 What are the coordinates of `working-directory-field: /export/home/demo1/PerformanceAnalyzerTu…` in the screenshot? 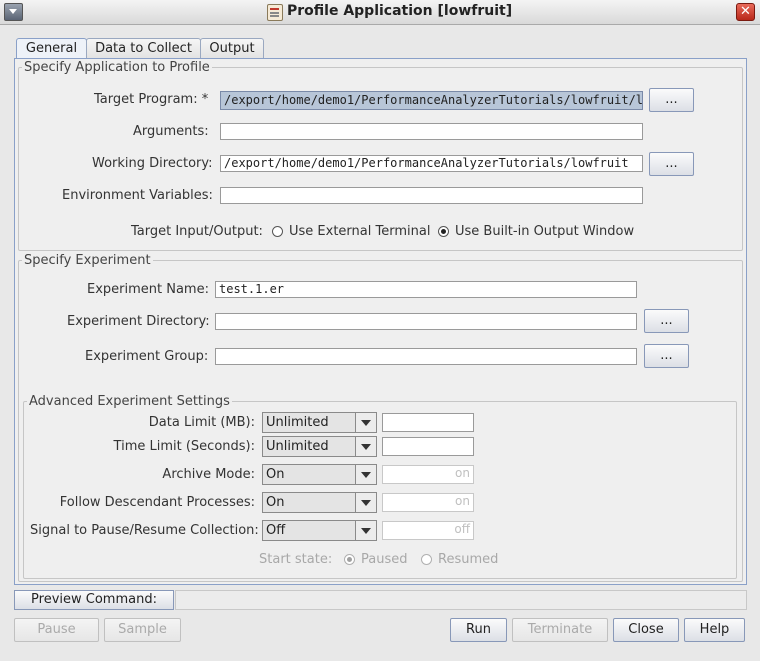 It's located at (431, 163).